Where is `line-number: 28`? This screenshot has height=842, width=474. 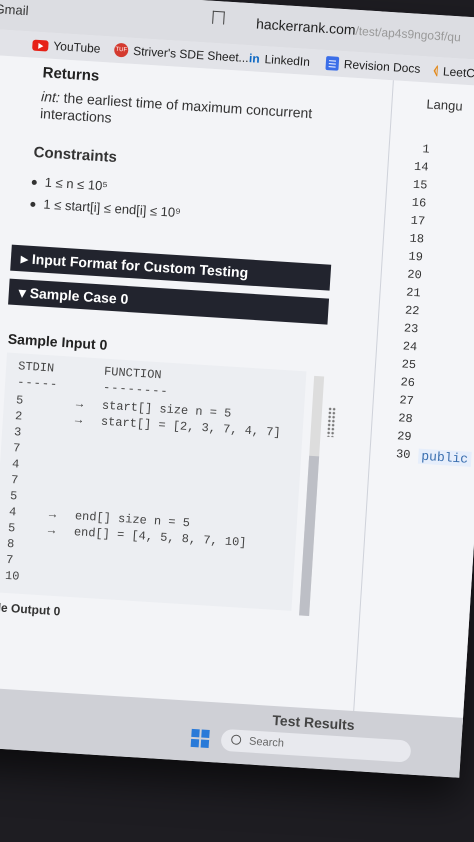
line-number: 28 is located at coordinates (405, 419).